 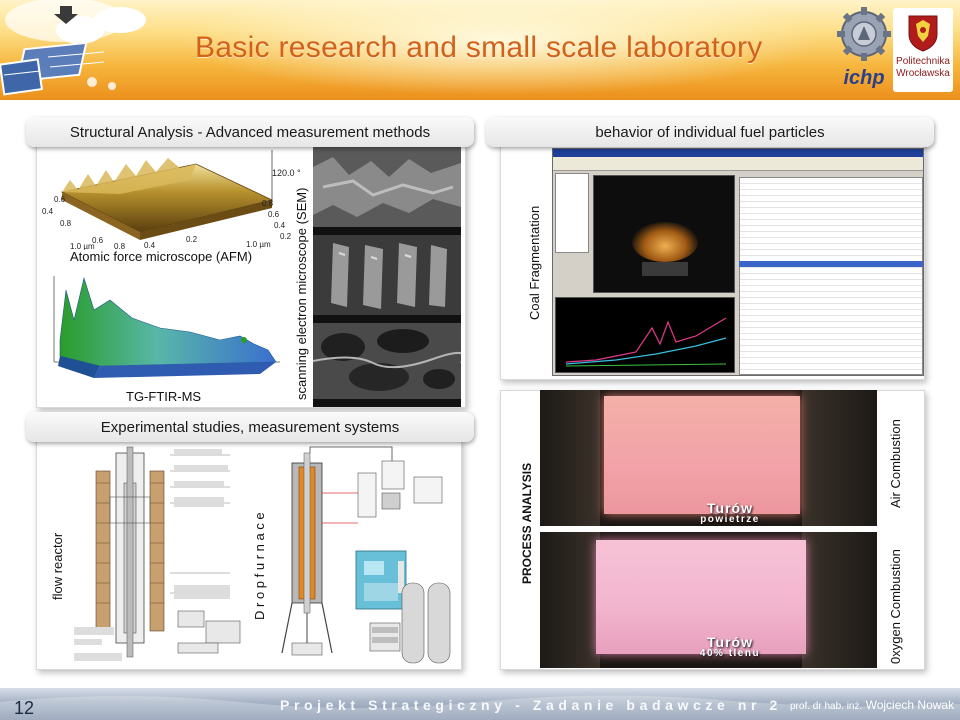 I want to click on afm-caption: Atomic force microscope (AFM), so click(x=161, y=256).